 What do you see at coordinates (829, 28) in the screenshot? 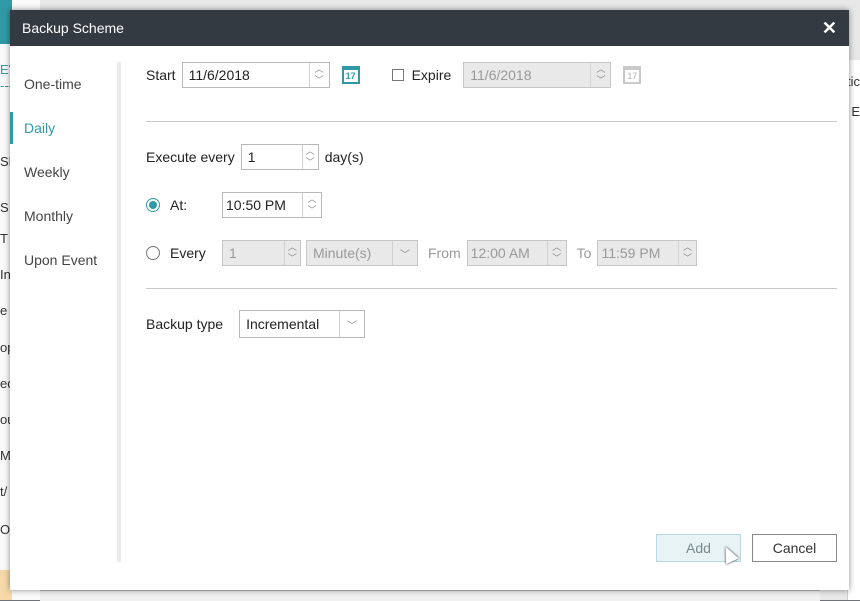
I see `close-icon: ✕` at bounding box center [829, 28].